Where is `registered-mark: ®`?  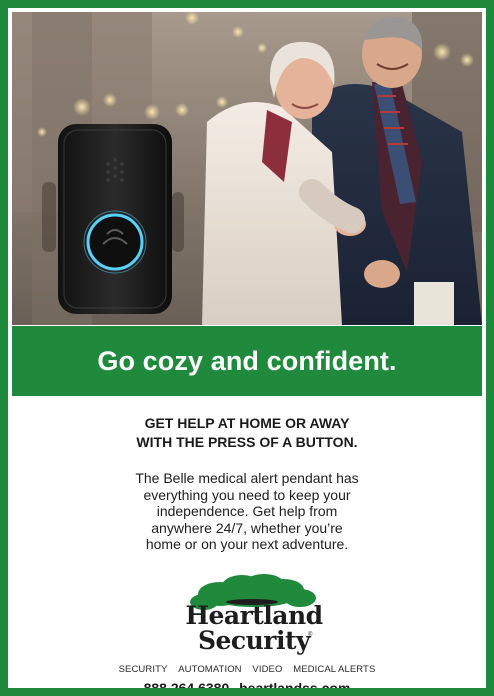
registered-mark: ® is located at coordinates (310, 635).